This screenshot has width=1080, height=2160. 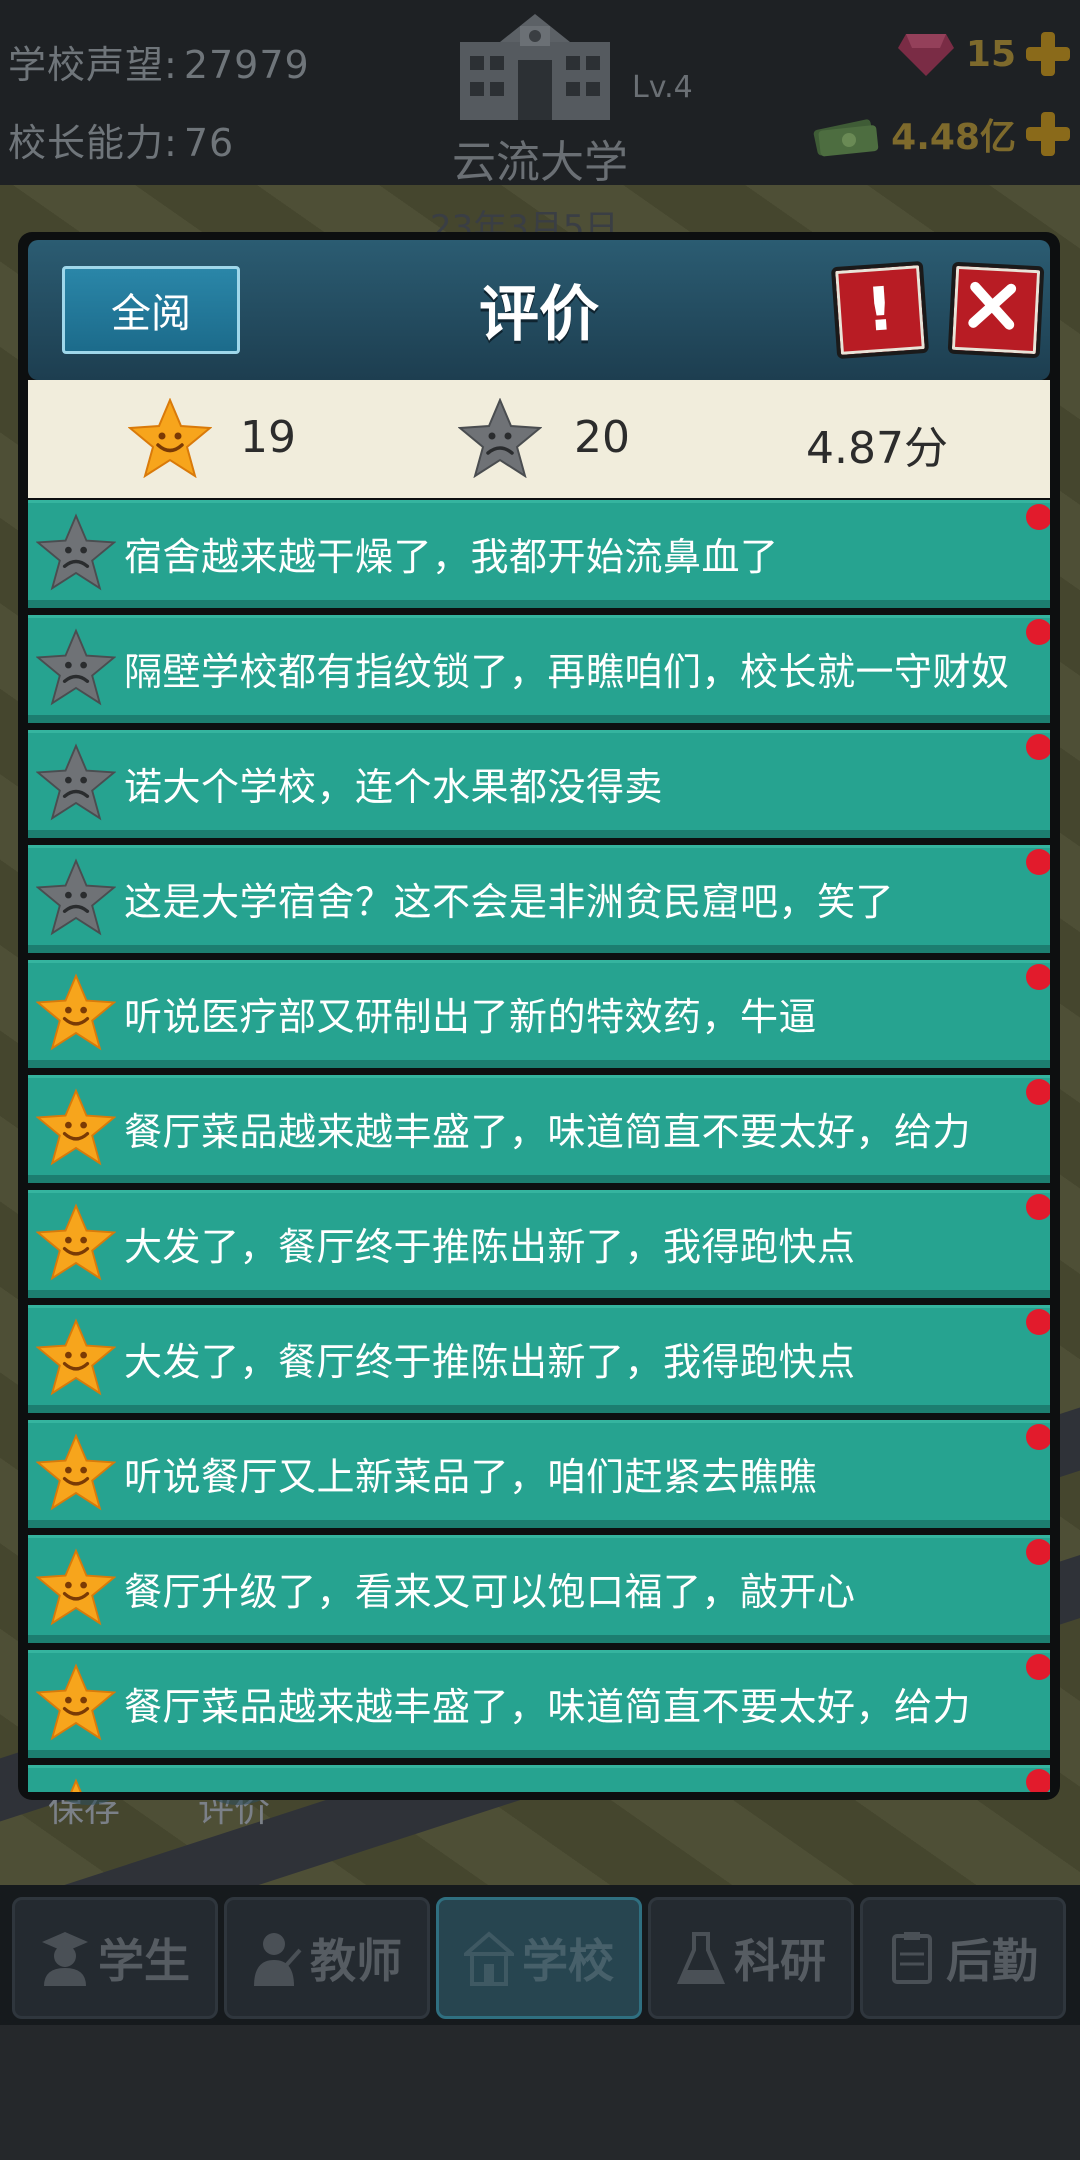 What do you see at coordinates (246, 65) in the screenshot?
I see `prestige-value: 27979` at bounding box center [246, 65].